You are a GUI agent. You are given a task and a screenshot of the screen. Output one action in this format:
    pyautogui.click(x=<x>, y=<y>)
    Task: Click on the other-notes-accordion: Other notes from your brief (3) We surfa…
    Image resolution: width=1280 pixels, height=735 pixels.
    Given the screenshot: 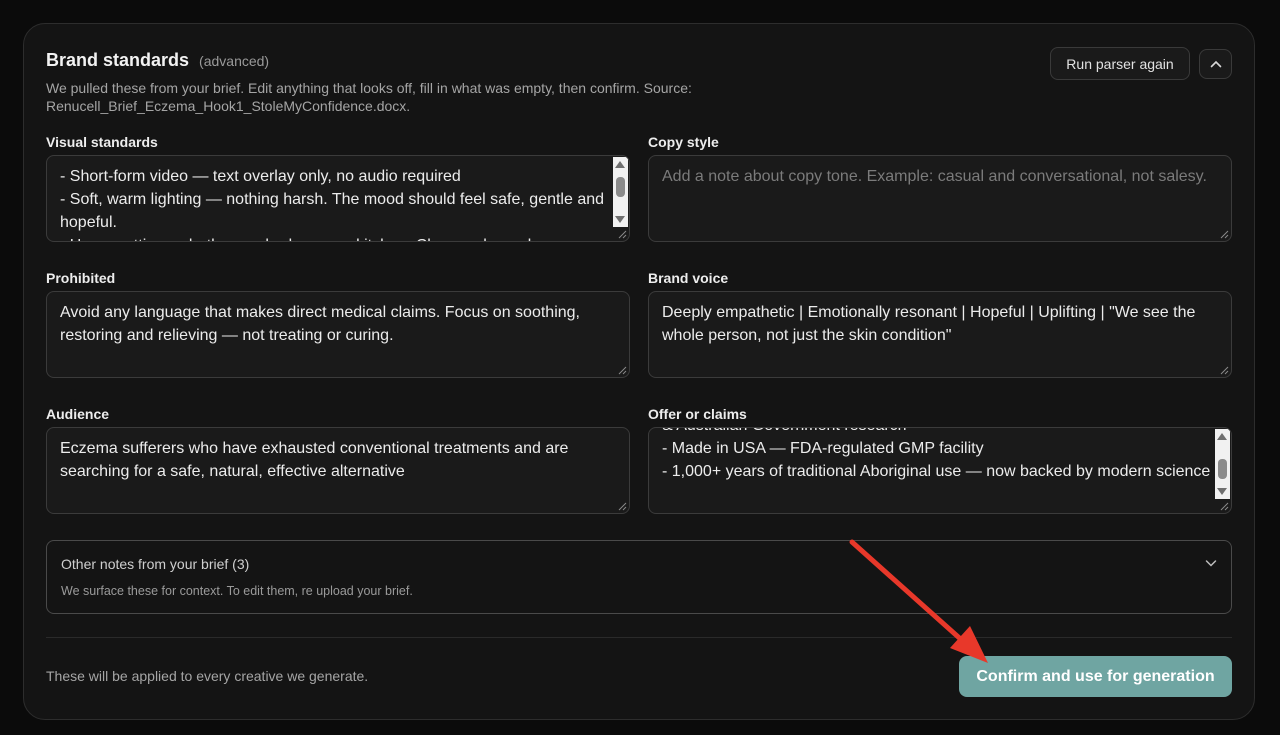 What is the action you would take?
    pyautogui.click(x=639, y=577)
    